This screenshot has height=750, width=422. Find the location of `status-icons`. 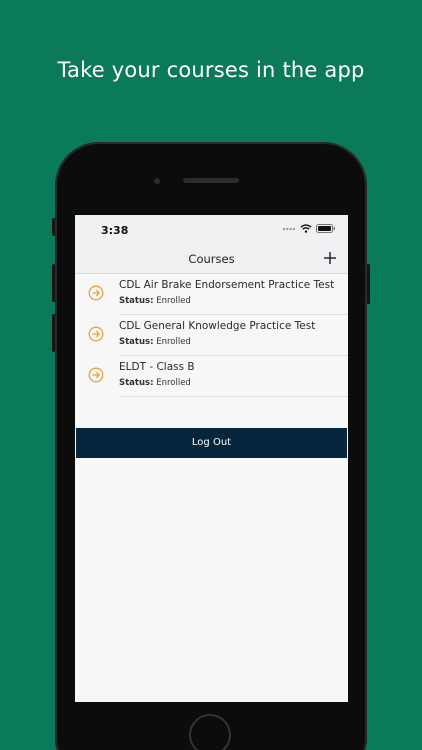

status-icons is located at coordinates (309, 228).